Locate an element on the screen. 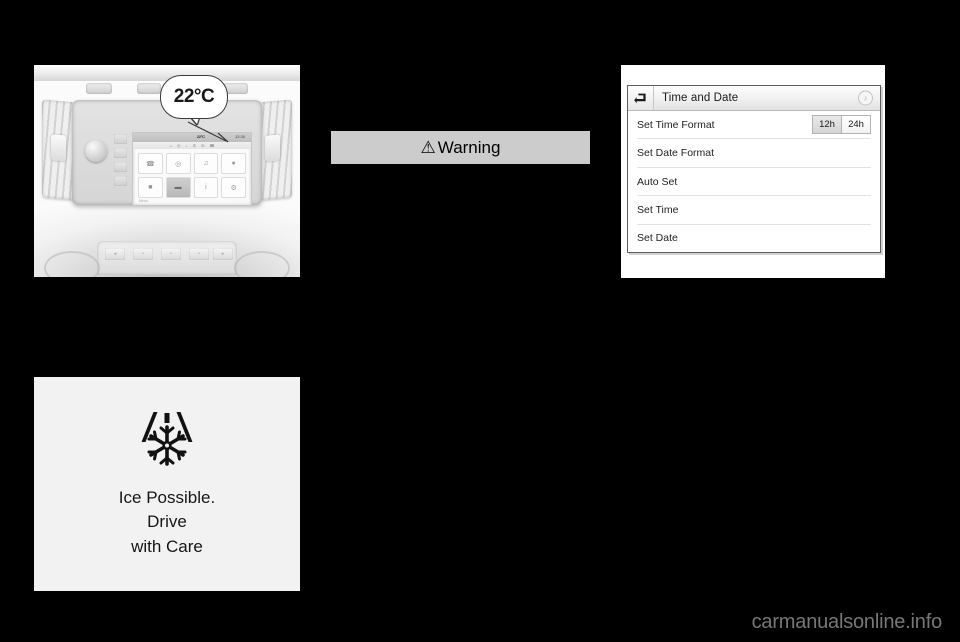 This screenshot has height=642, width=960. warning-label: Warning is located at coordinates (469, 147).